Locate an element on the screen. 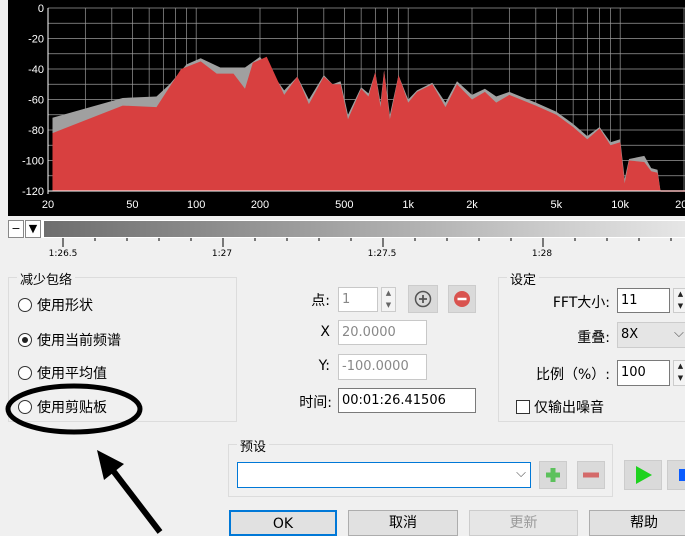 This screenshot has width=685, height=536. help-button: 帮助 is located at coordinates (637, 523).